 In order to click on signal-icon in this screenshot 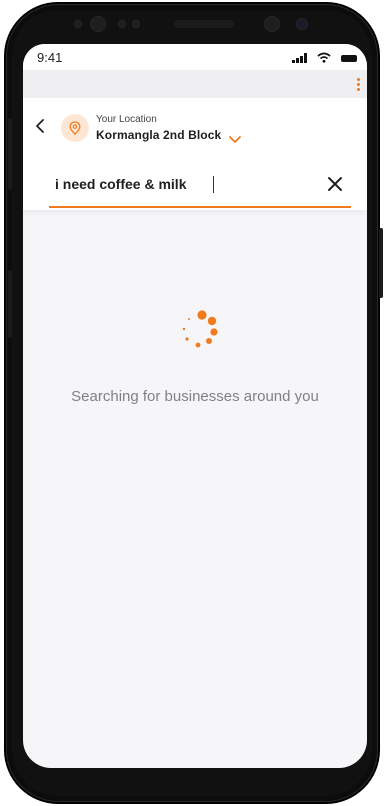, I will do `click(299, 58)`.